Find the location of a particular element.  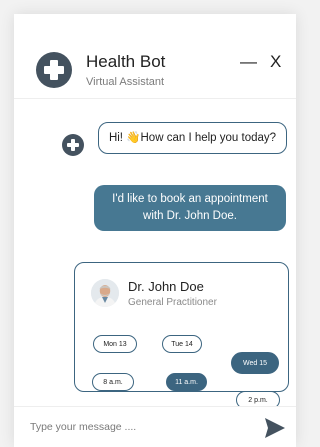

message-composer is located at coordinates (155, 426).